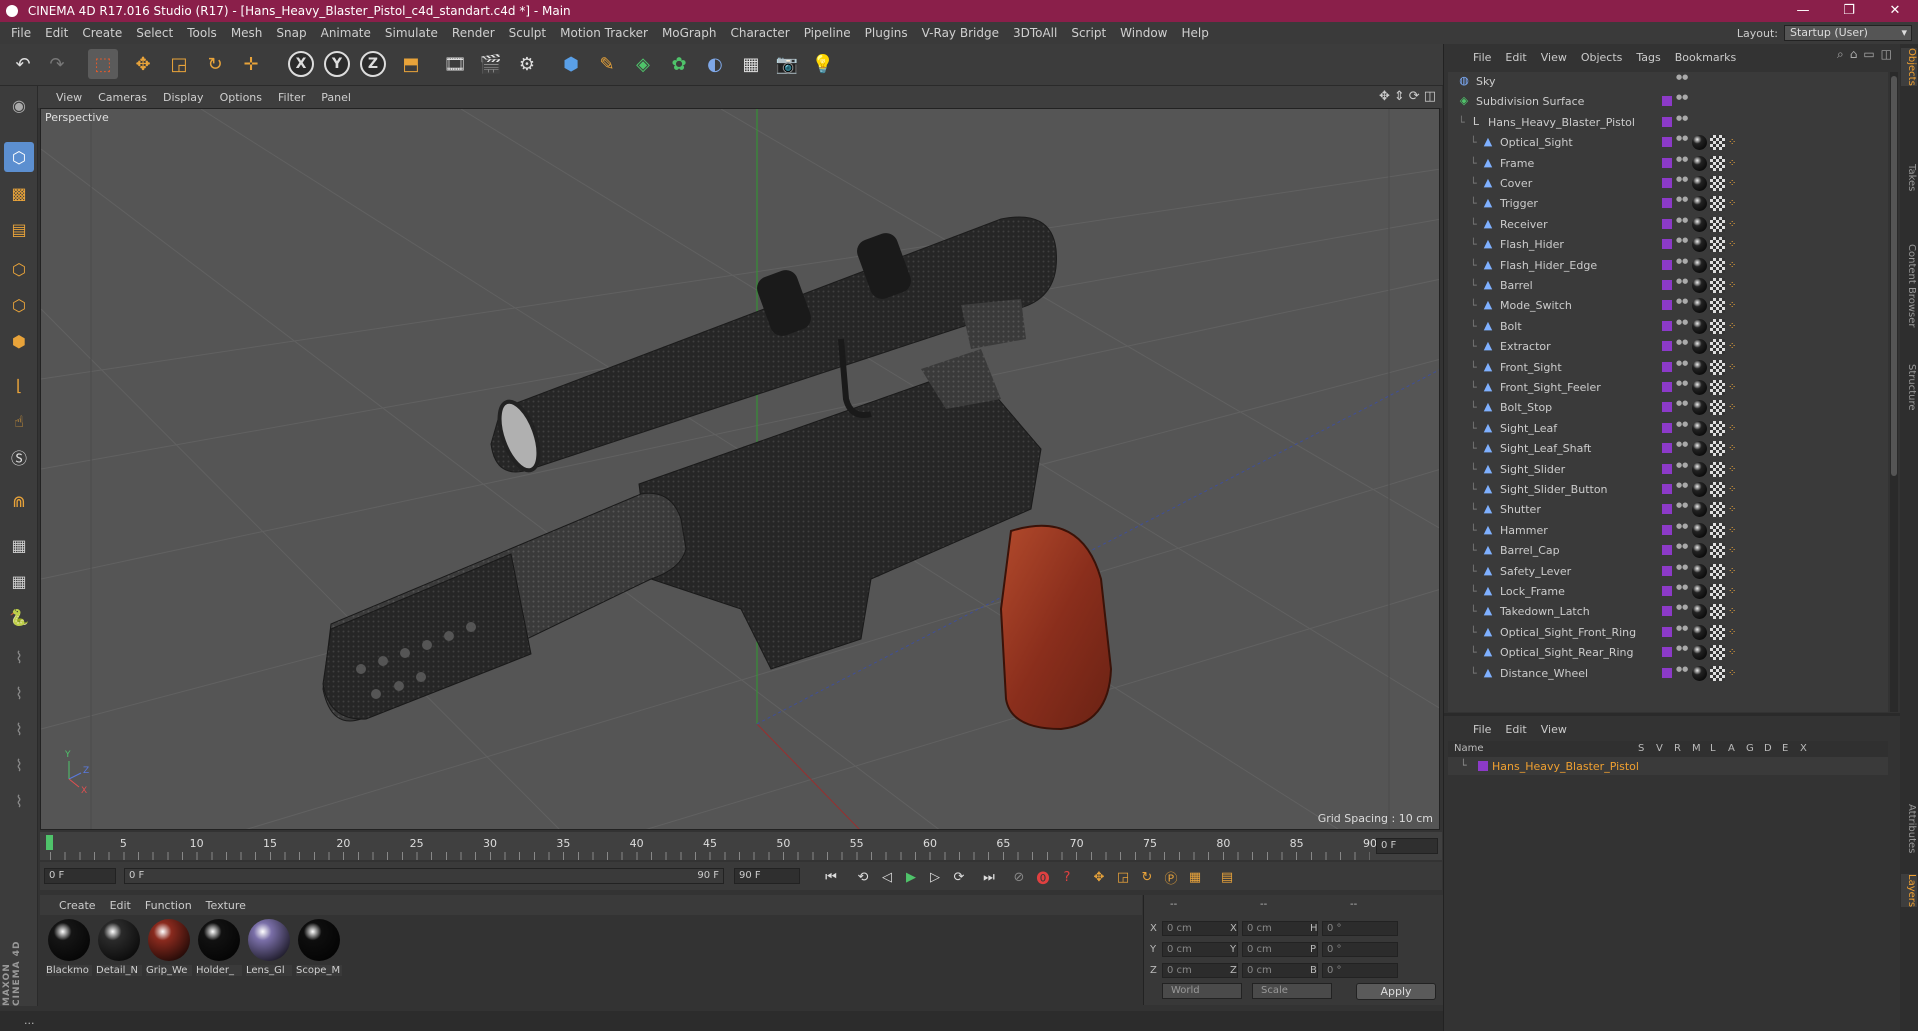 Image resolution: width=1918 pixels, height=1031 pixels. What do you see at coordinates (1554, 57) in the screenshot?
I see `object-menu-view: View` at bounding box center [1554, 57].